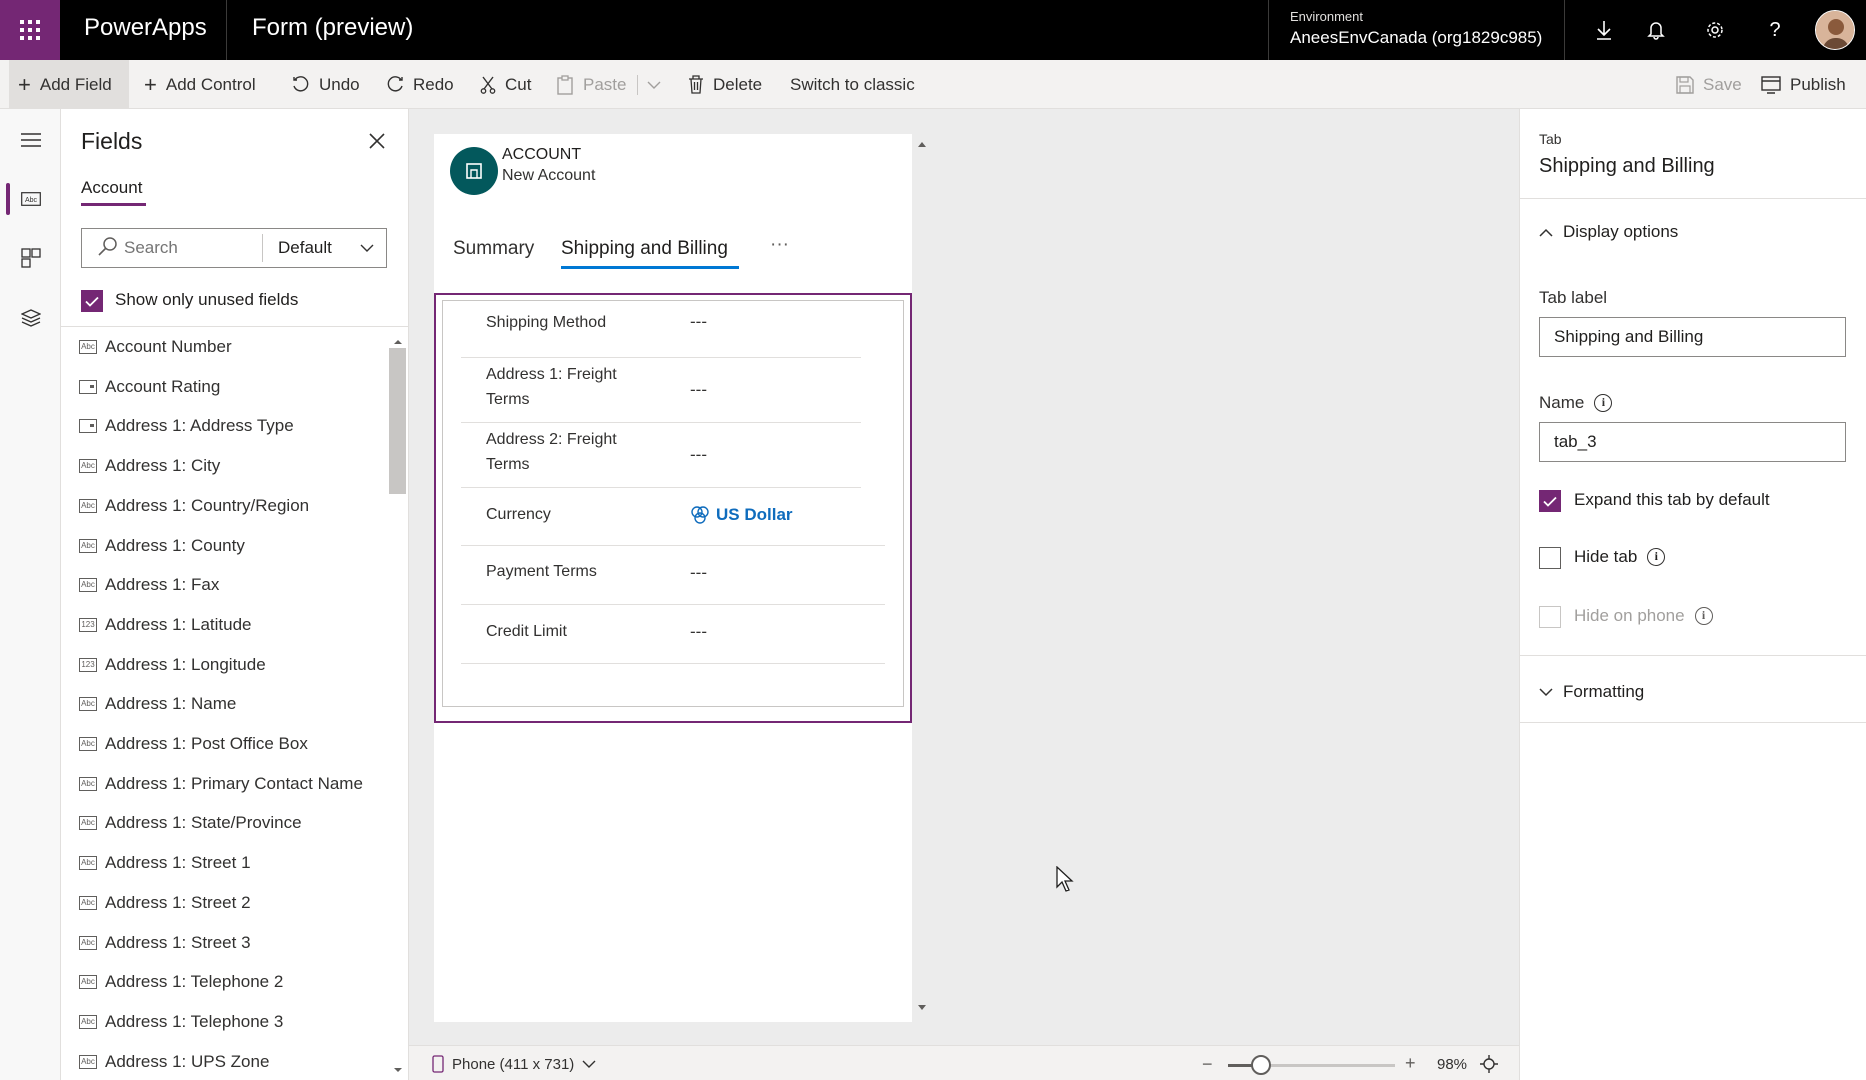  What do you see at coordinates (395, 83) in the screenshot?
I see `redo-icon` at bounding box center [395, 83].